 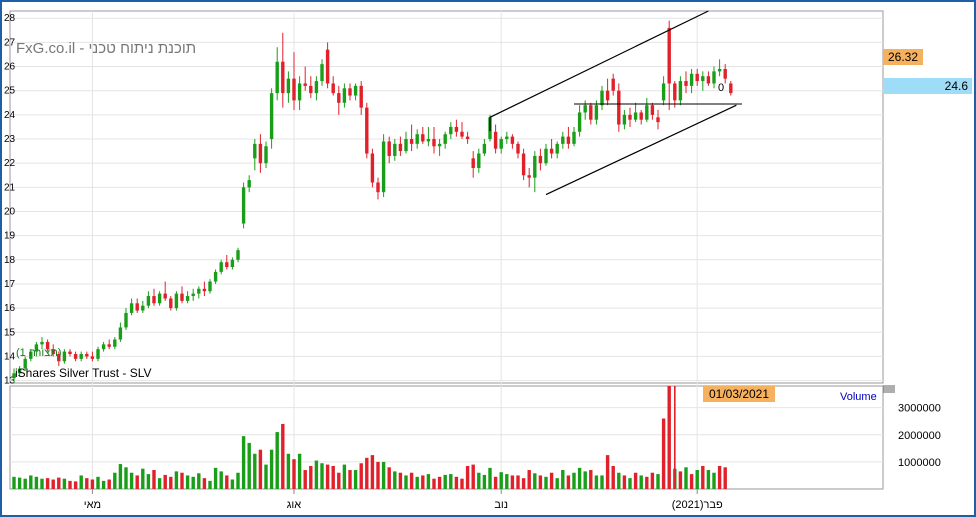 I want to click on x-tick-label: פבר(2021), so click(x=697, y=505).